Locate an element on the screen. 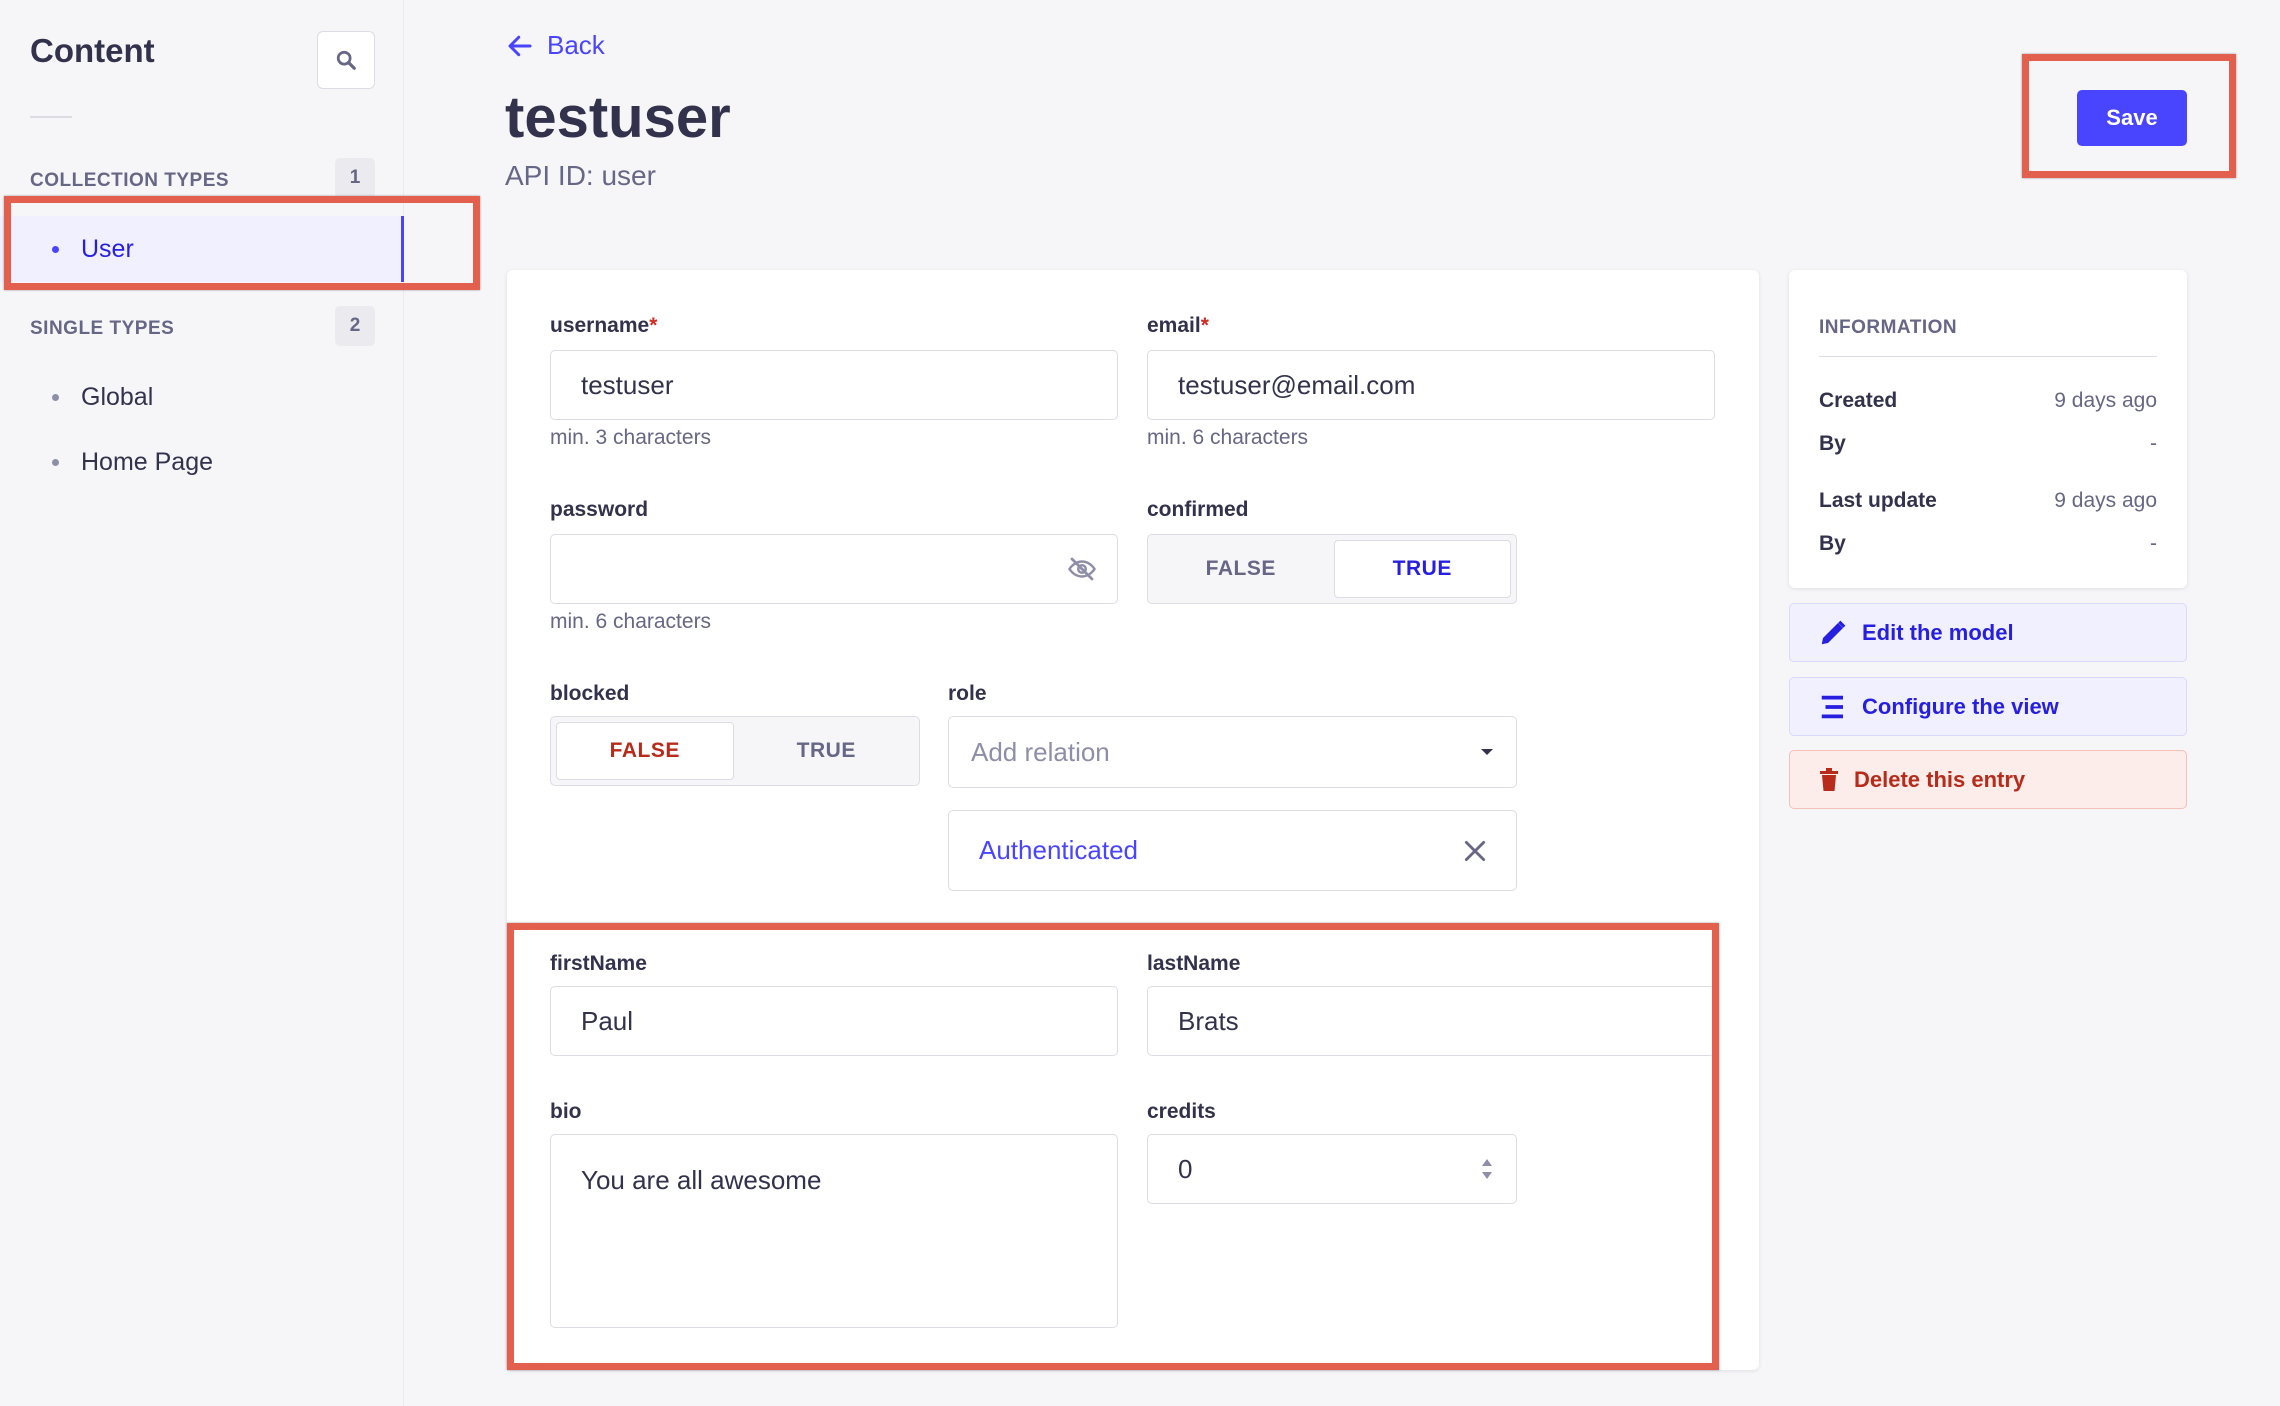 This screenshot has height=1406, width=2280. information-heading: INFORMATION is located at coordinates (1888, 327).